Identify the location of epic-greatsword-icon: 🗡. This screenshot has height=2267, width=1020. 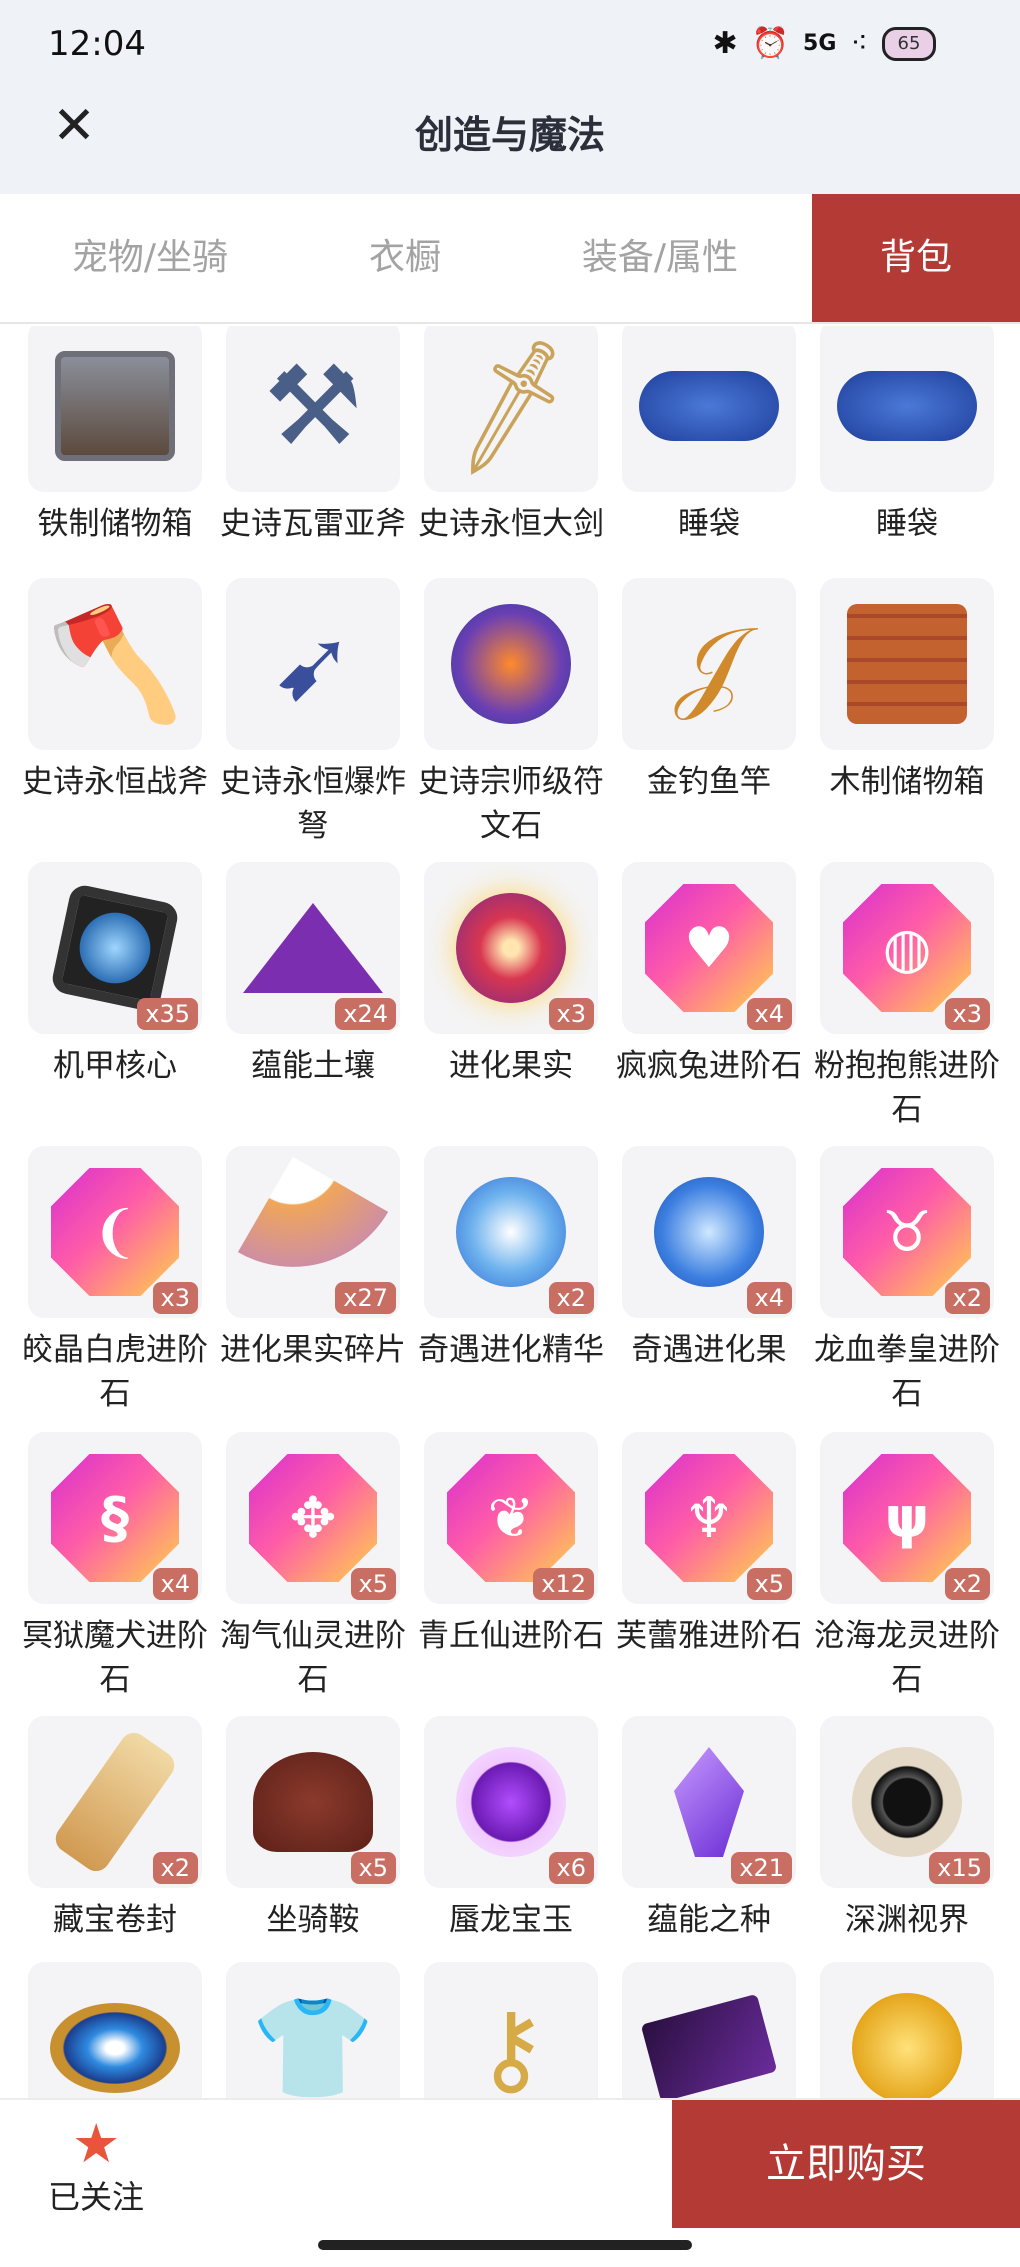
(510, 406).